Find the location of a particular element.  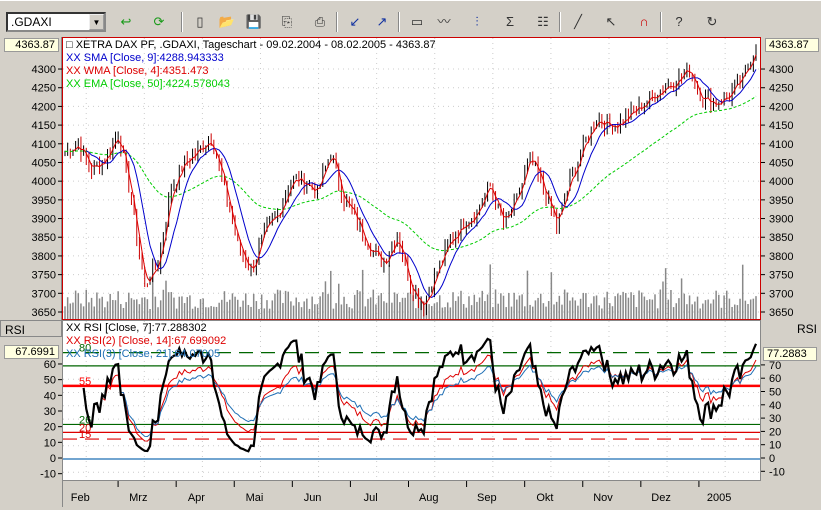

month-label: 2005 is located at coordinates (719, 498).